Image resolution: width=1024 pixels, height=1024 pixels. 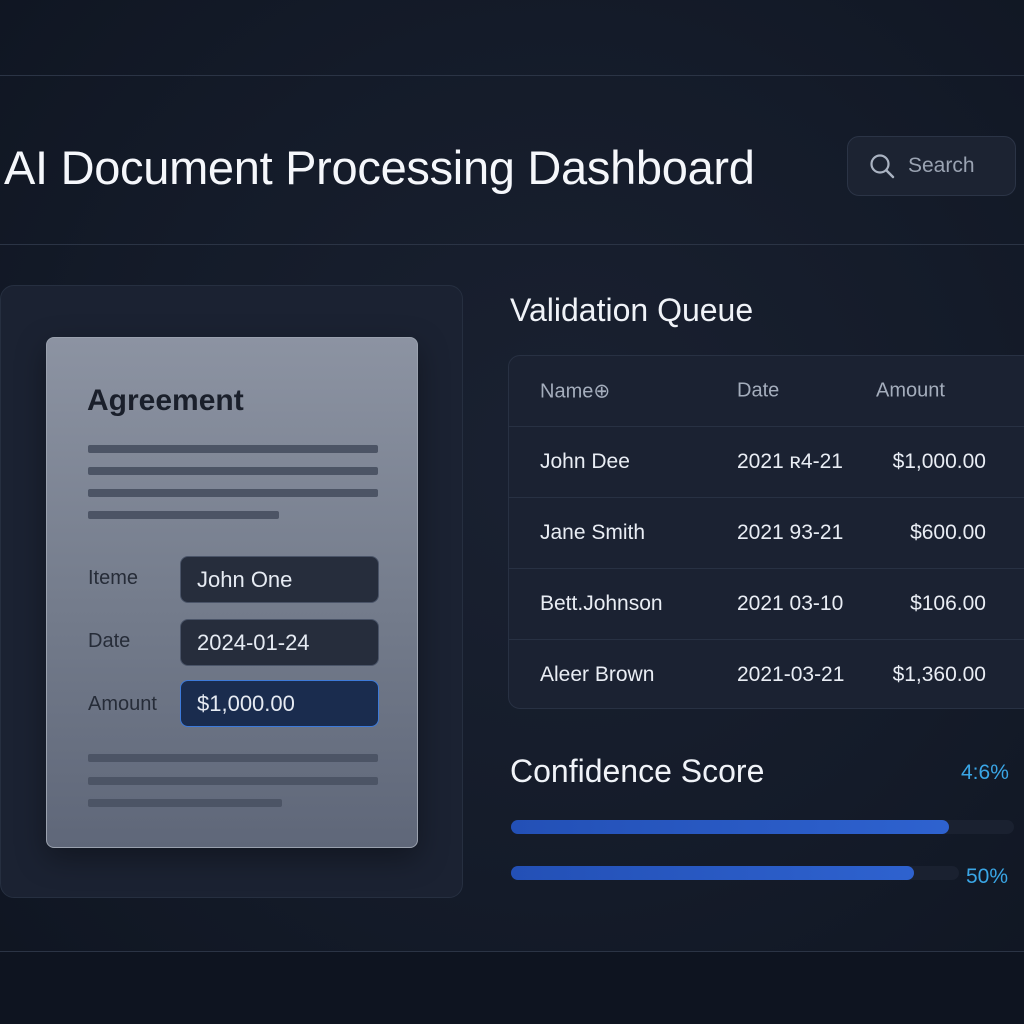 I want to click on table-row: Jane Smith 2021 93-21 $600.00, so click(x=766, y=532).